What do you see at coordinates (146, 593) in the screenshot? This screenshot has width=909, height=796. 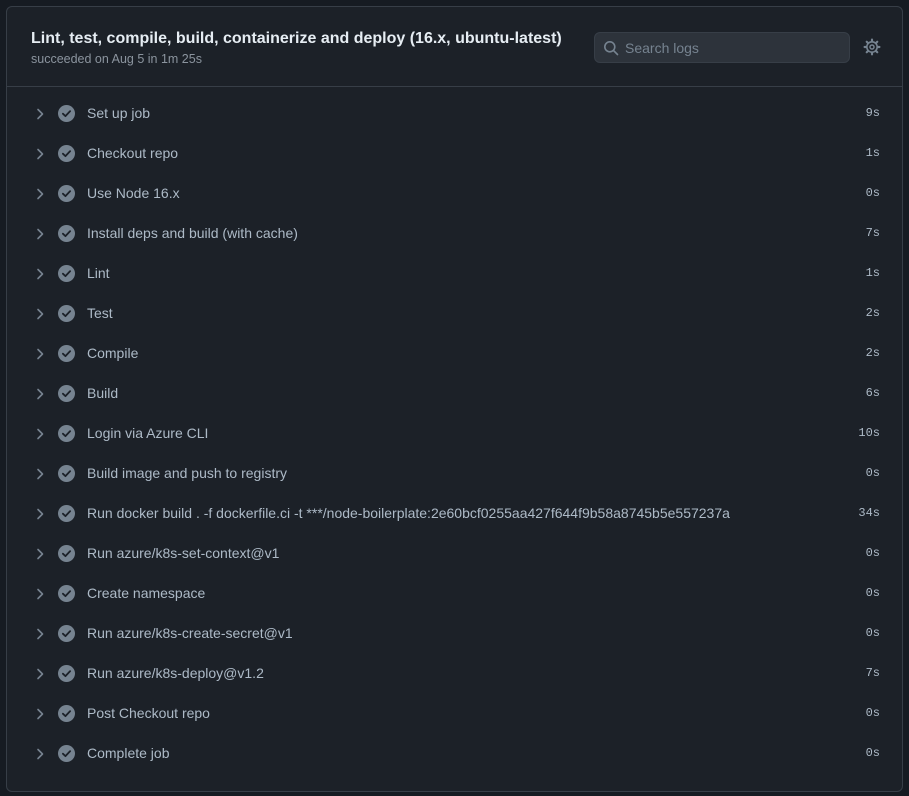 I see `step-label: Create namespace` at bounding box center [146, 593].